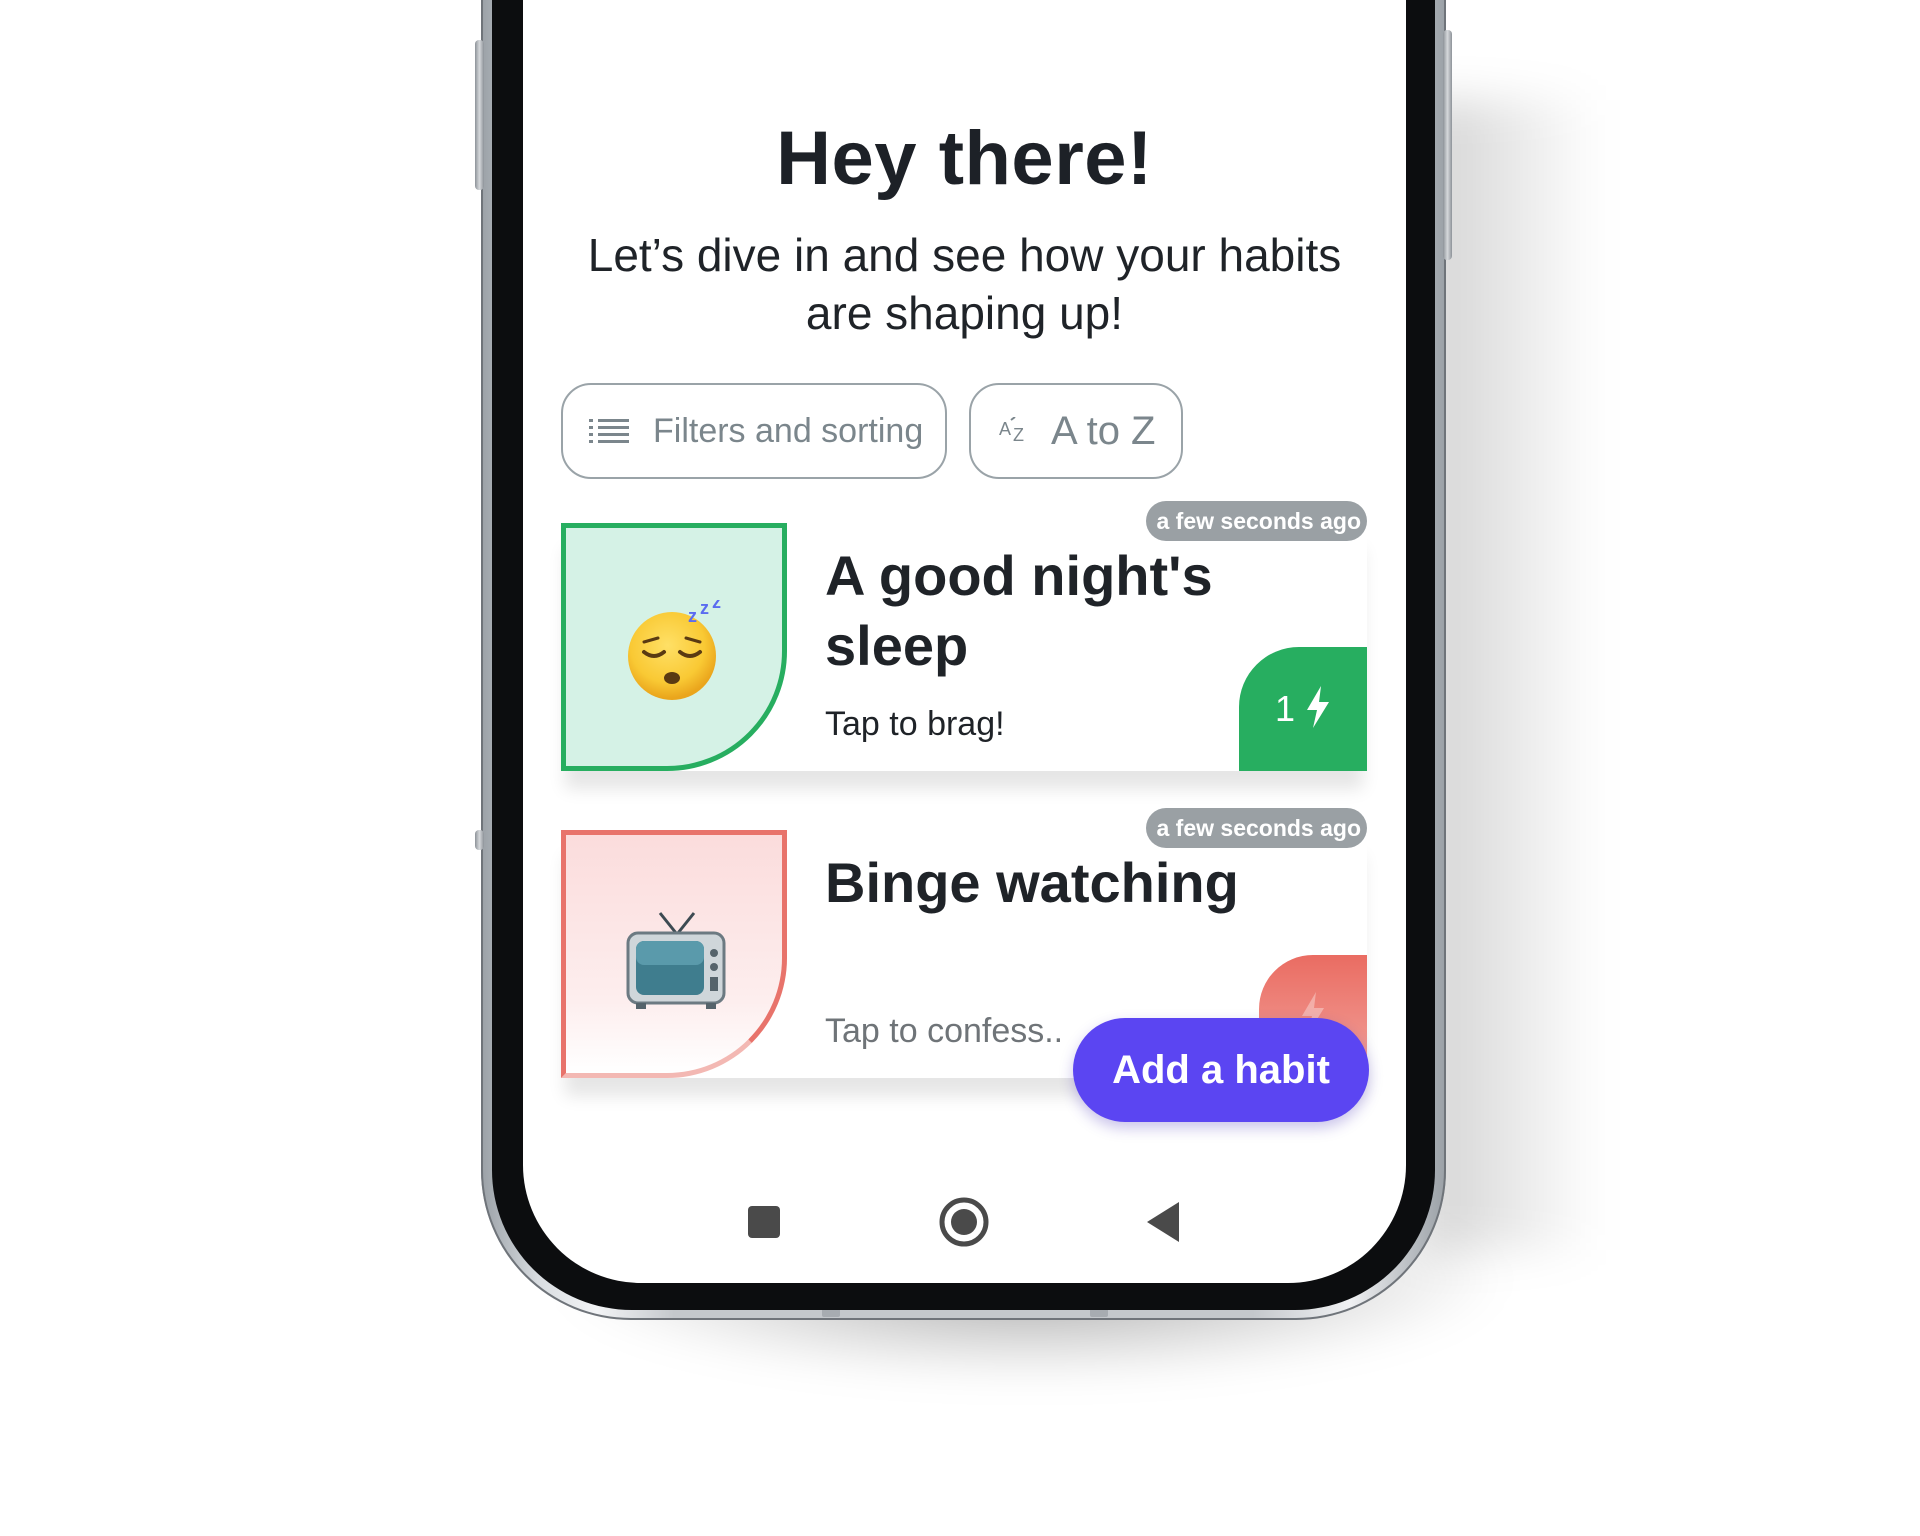  I want to click on page-title: Hey there!, so click(964, 158).